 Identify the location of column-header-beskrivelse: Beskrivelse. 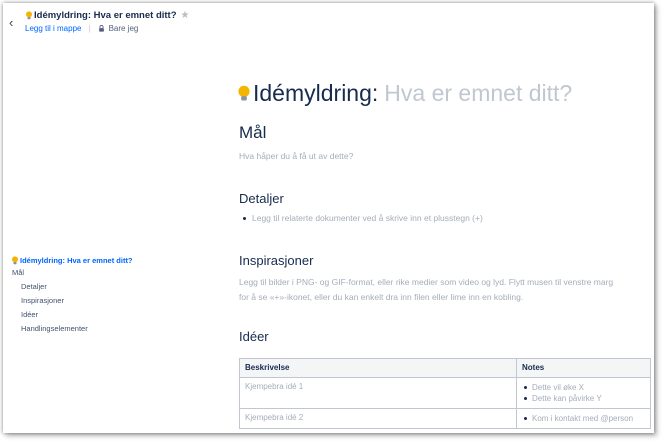
(378, 368).